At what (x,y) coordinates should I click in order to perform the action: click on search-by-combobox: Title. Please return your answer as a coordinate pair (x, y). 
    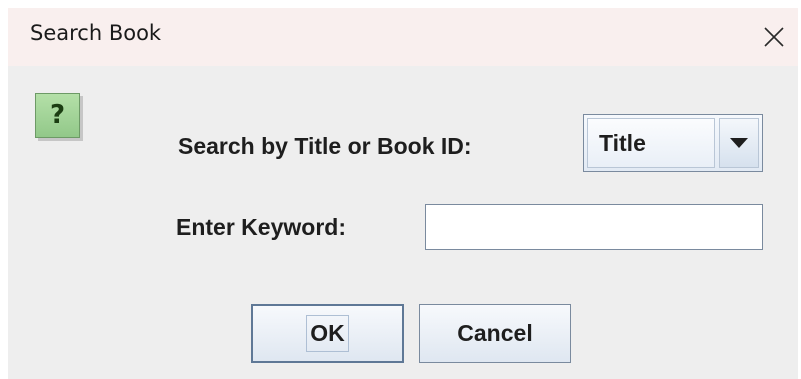
    Looking at the image, I should click on (673, 143).